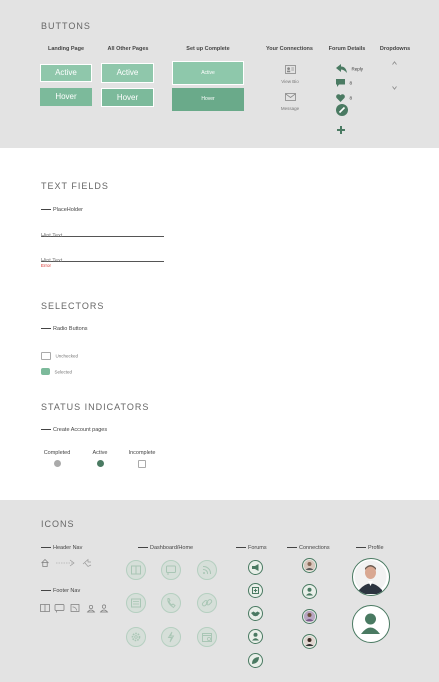 The width and height of the screenshot is (439, 682). What do you see at coordinates (58, 524) in the screenshot?
I see `icons-title: ICONS` at bounding box center [58, 524].